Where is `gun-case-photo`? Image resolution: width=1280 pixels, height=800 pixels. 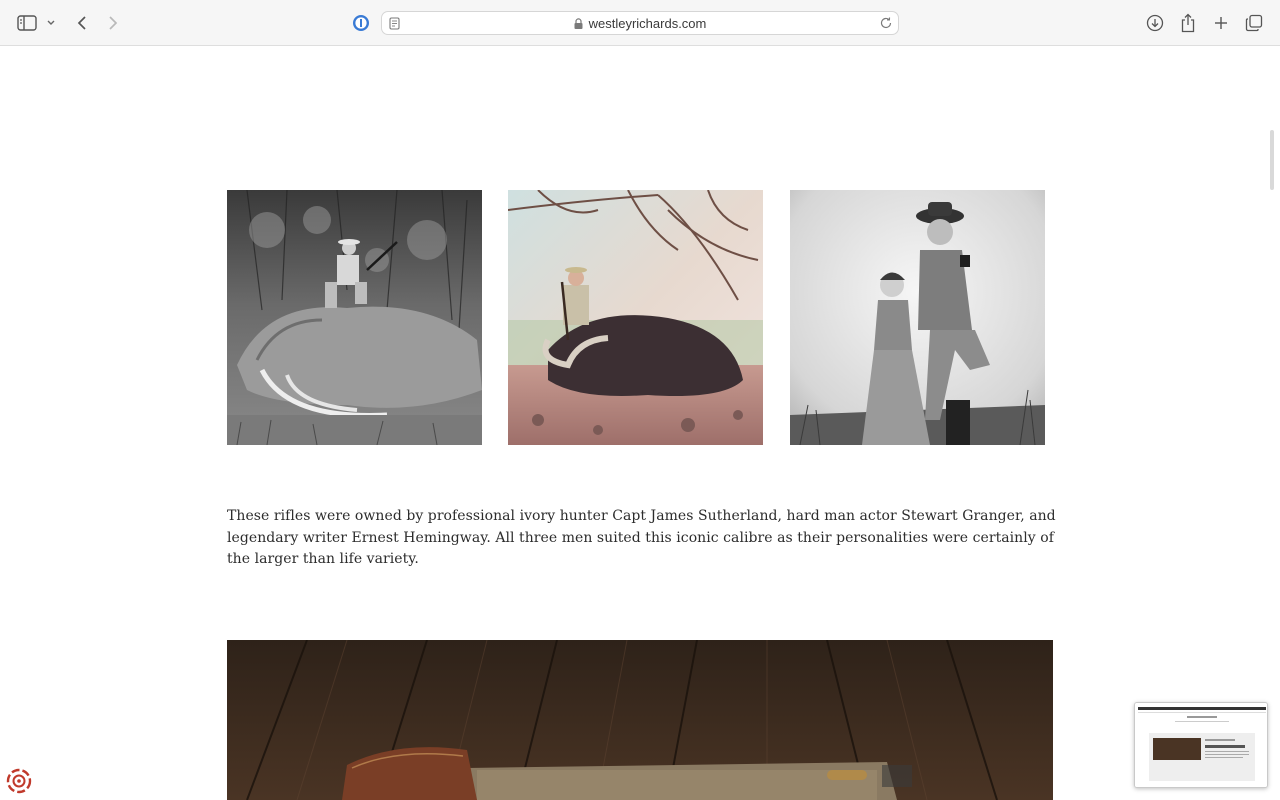
gun-case-photo is located at coordinates (640, 720).